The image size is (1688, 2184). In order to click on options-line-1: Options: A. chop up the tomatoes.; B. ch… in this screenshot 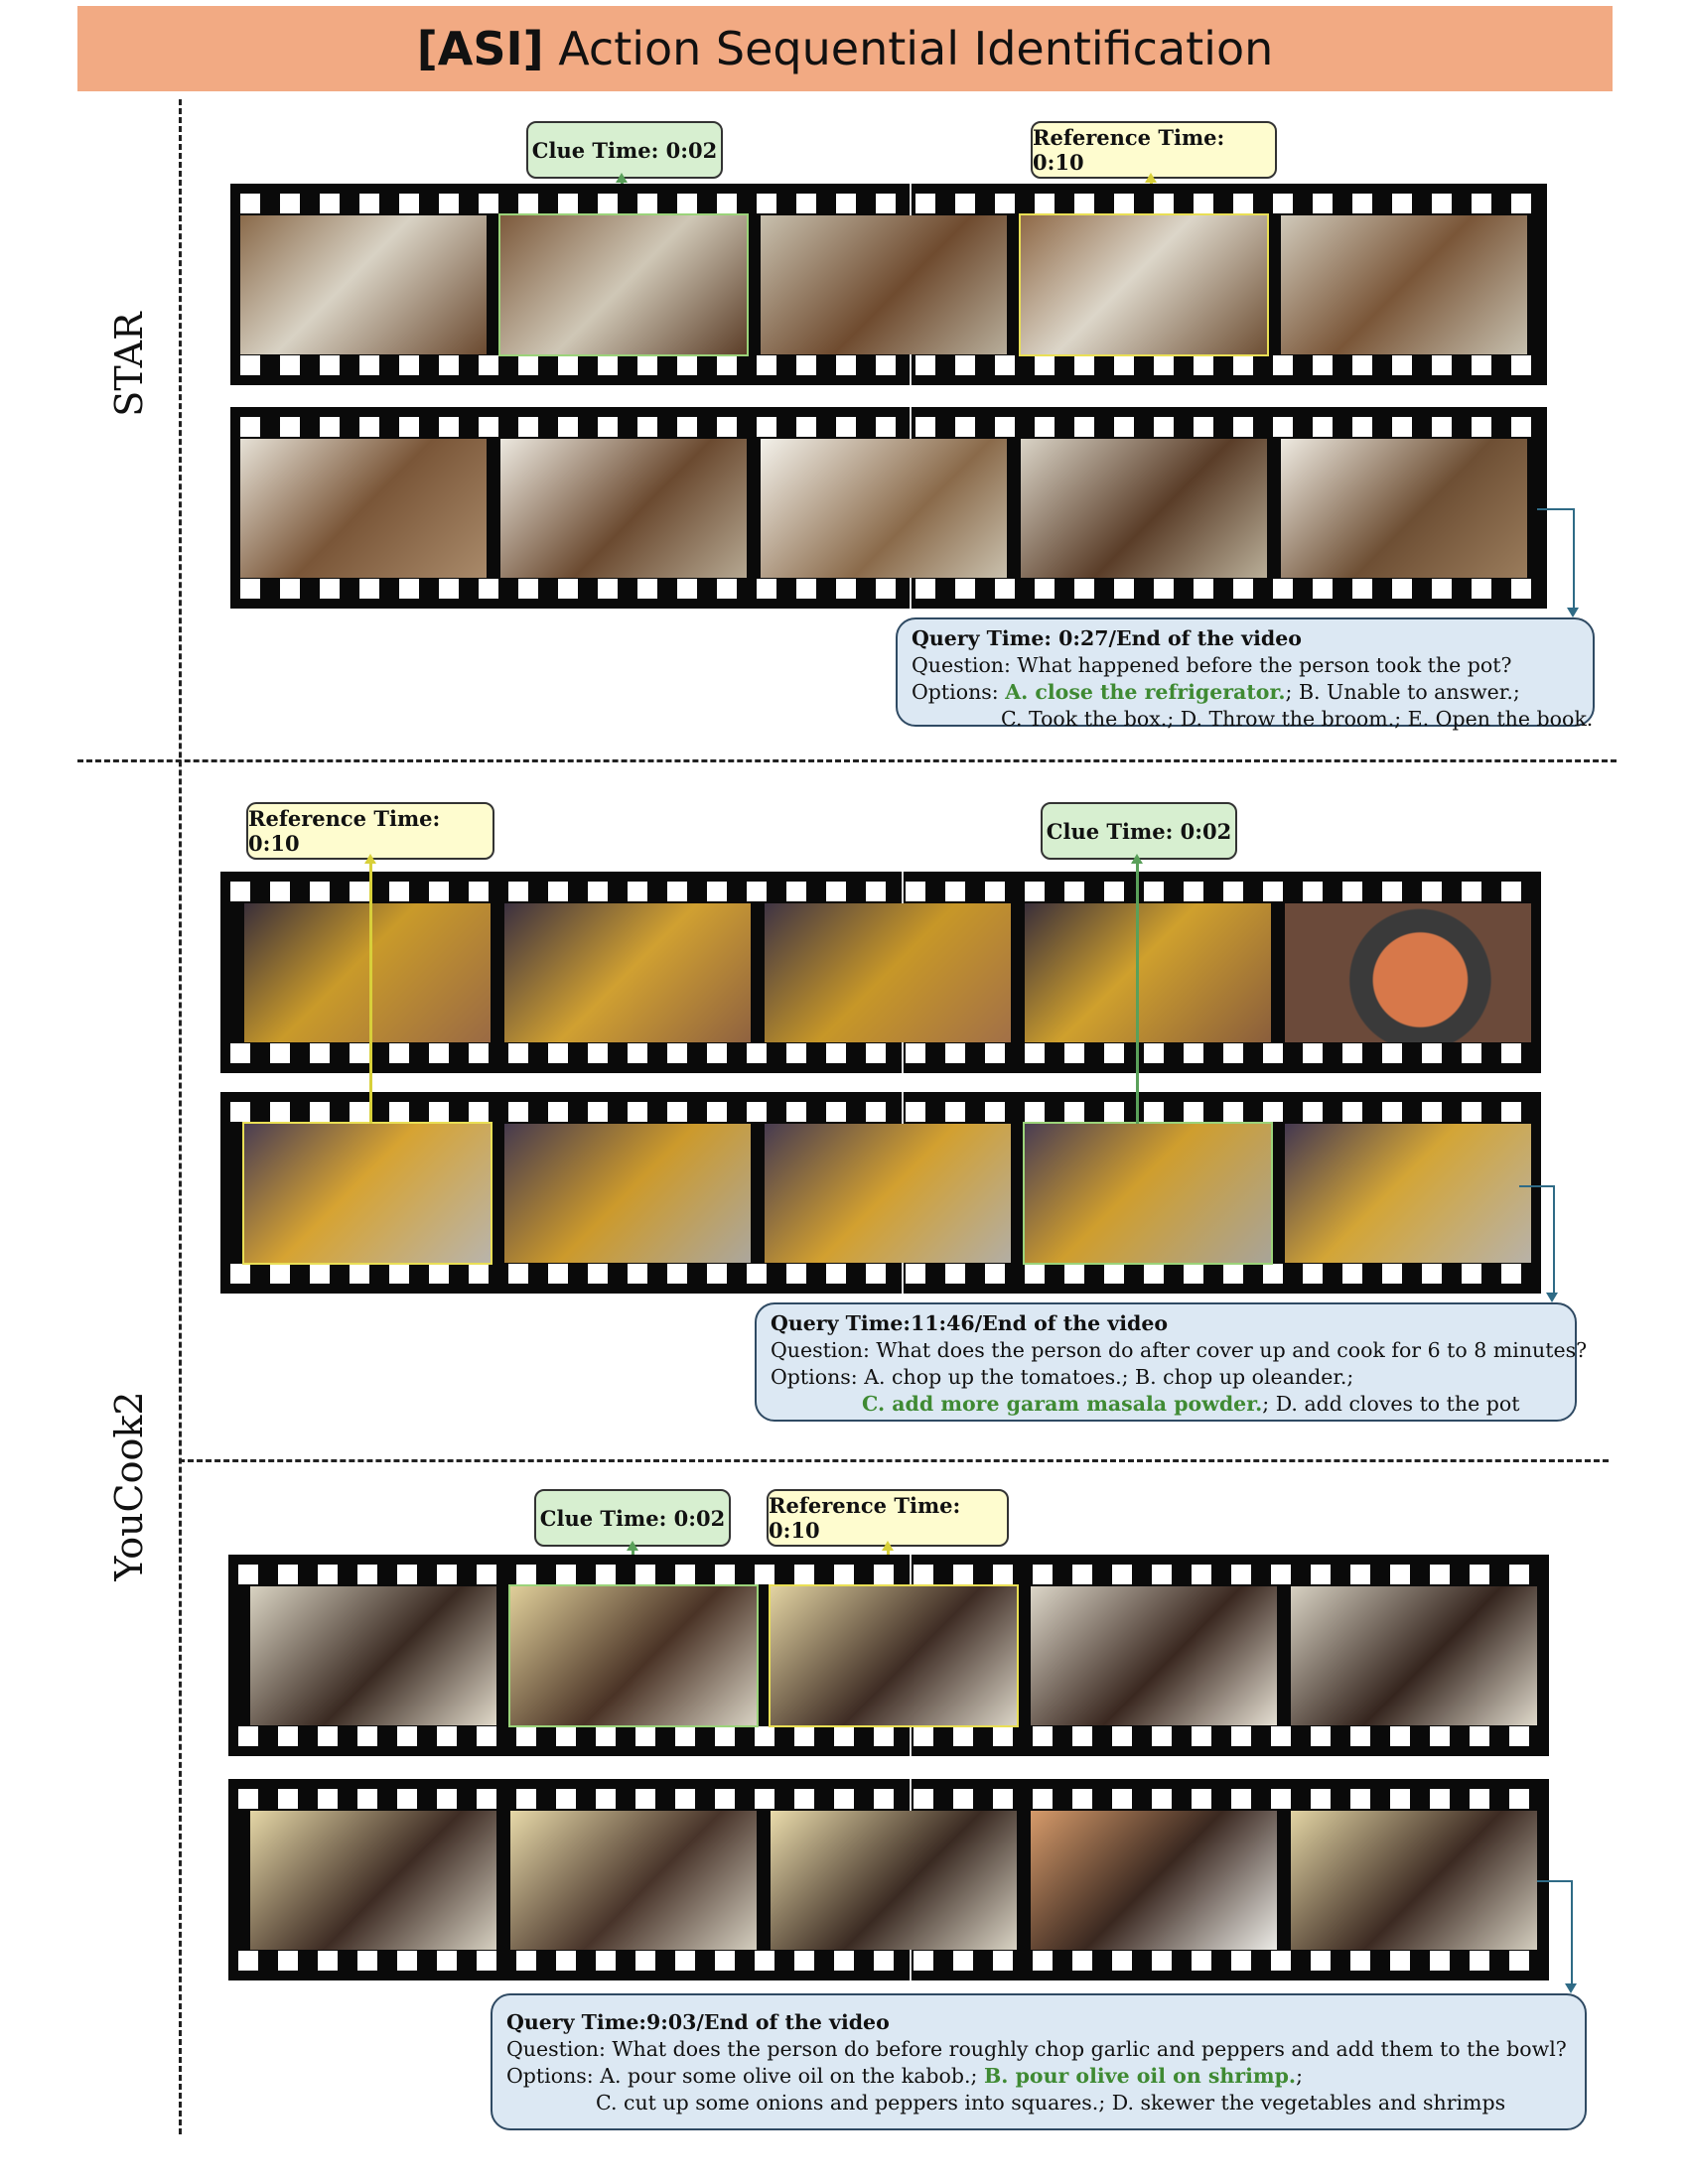, I will do `click(1062, 1377)`.